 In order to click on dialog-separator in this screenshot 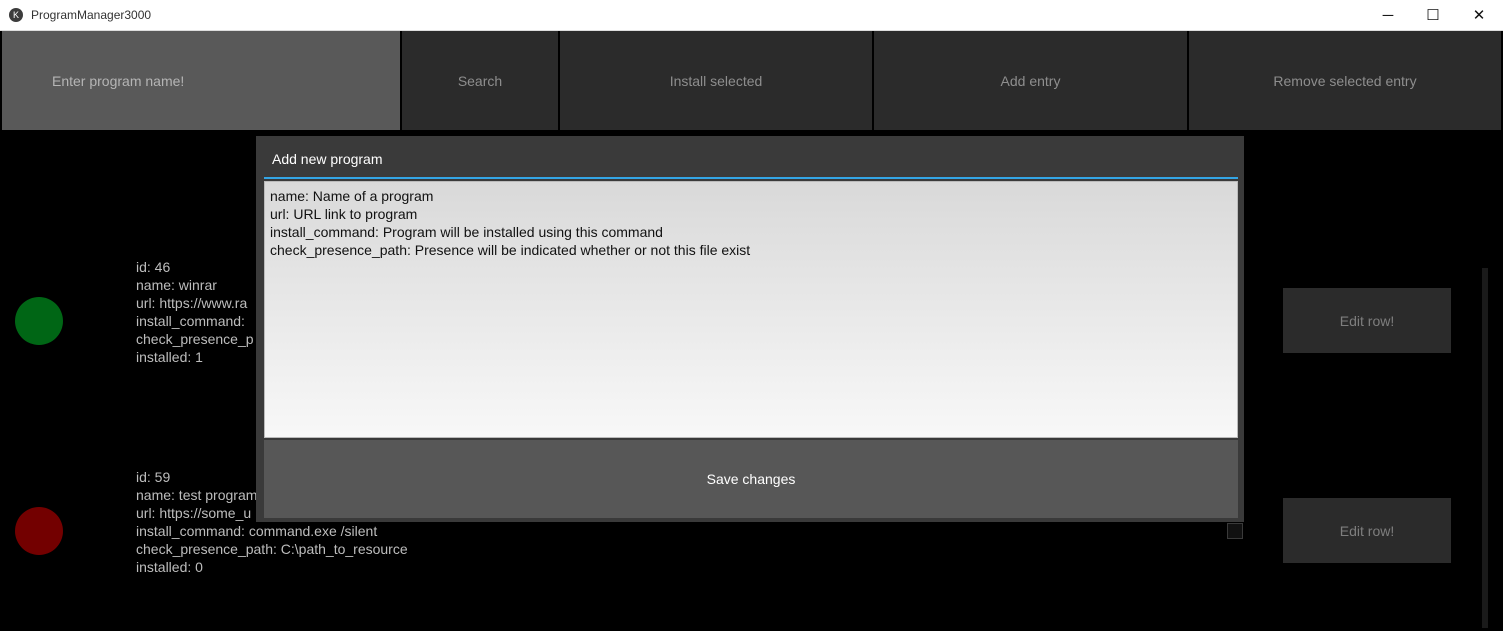, I will do `click(751, 178)`.